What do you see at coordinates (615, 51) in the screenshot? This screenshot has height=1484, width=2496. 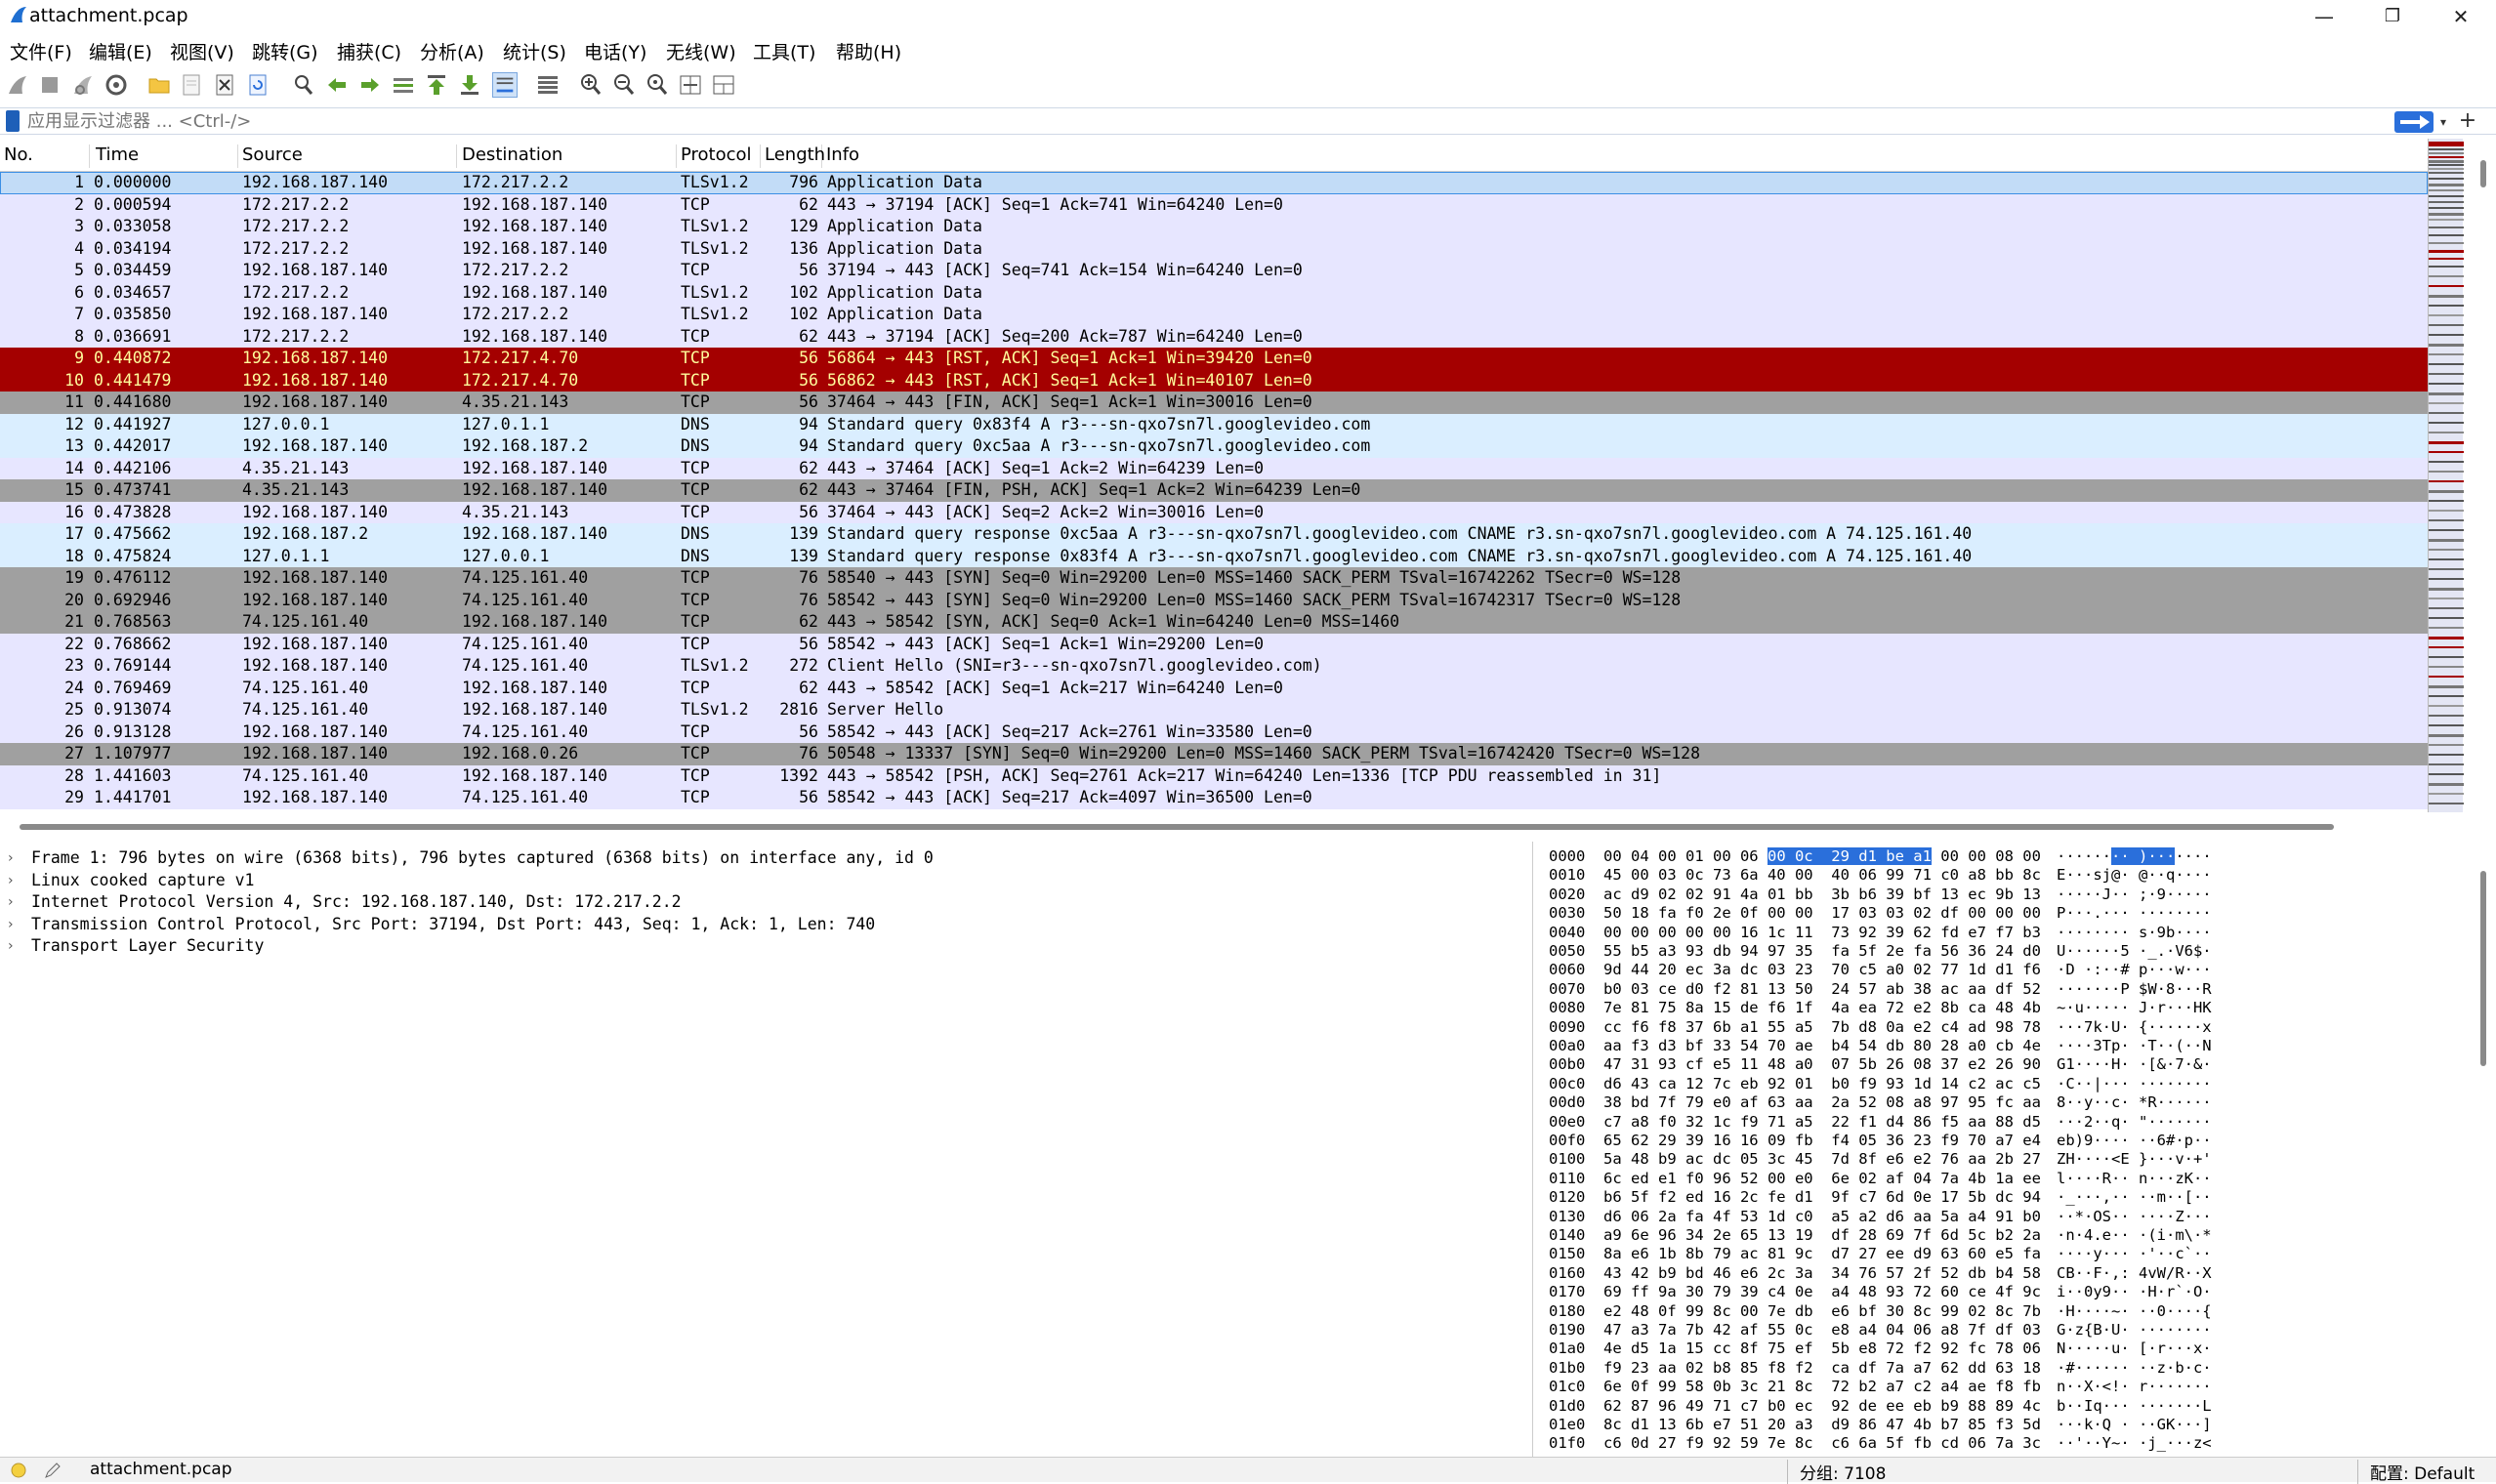 I see `menu-telephony: 电话(Y)` at bounding box center [615, 51].